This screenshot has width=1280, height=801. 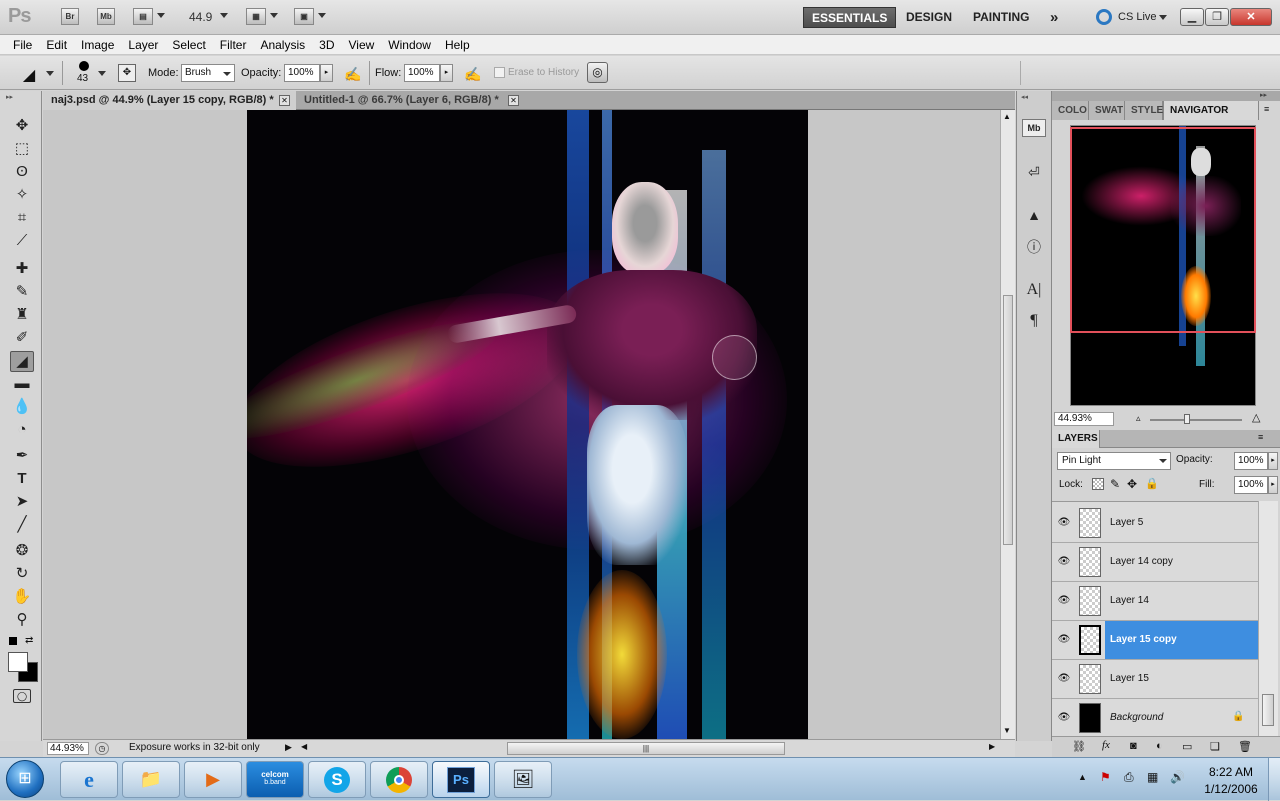 What do you see at coordinates (22, 172) in the screenshot?
I see `lasso-tool-icon: ʘ` at bounding box center [22, 172].